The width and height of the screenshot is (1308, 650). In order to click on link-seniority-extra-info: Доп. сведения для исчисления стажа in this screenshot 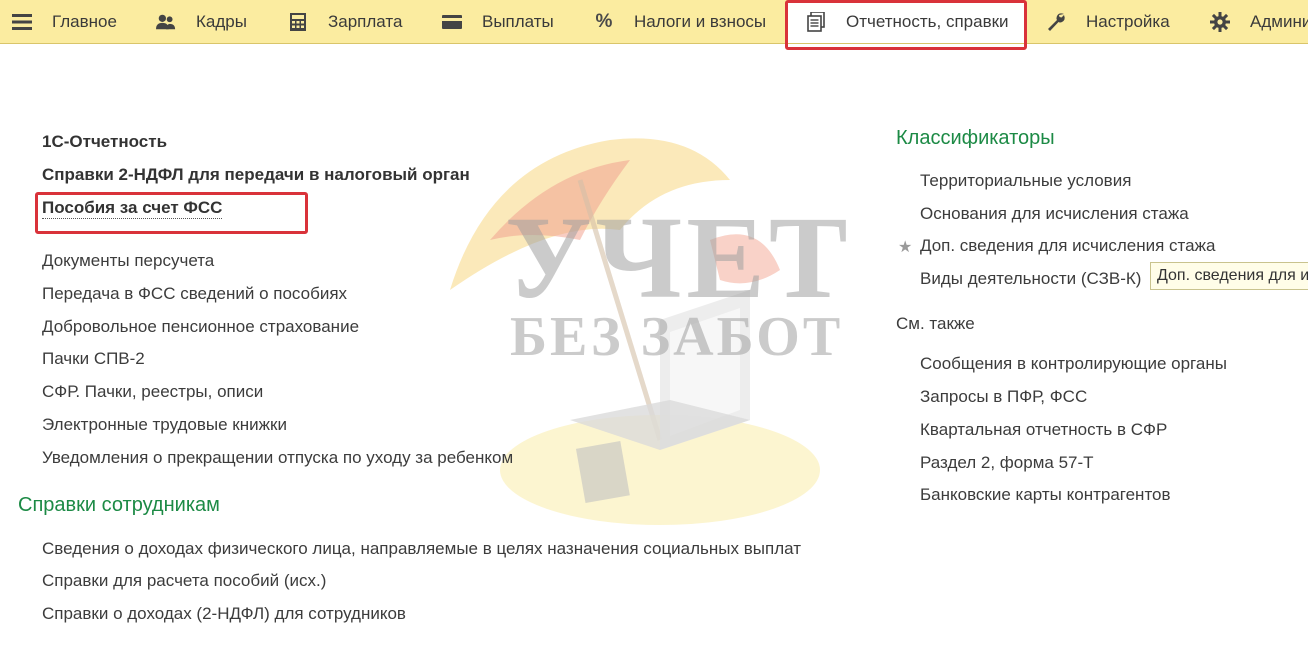, I will do `click(1067, 246)`.